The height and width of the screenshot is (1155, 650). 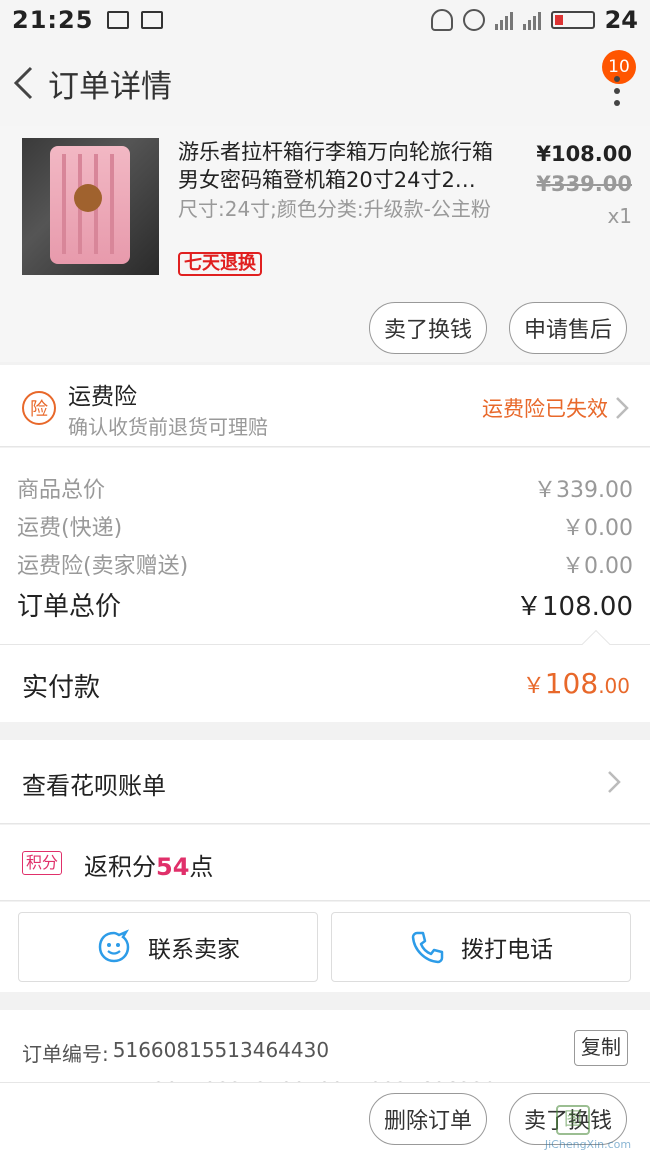 I want to click on huabei-bill-row: 查看花呗账单, so click(x=325, y=782).